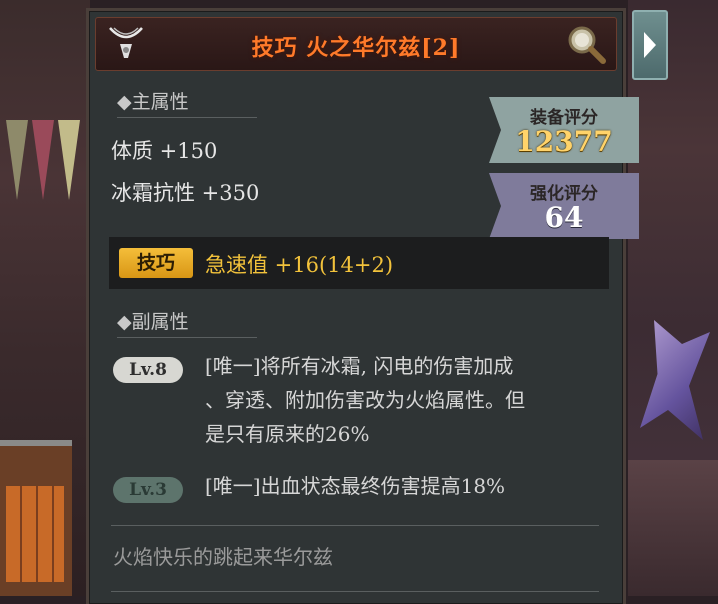 Image resolution: width=718 pixels, height=604 pixels. I want to click on stat-constitution: 体质 +150, so click(164, 151).